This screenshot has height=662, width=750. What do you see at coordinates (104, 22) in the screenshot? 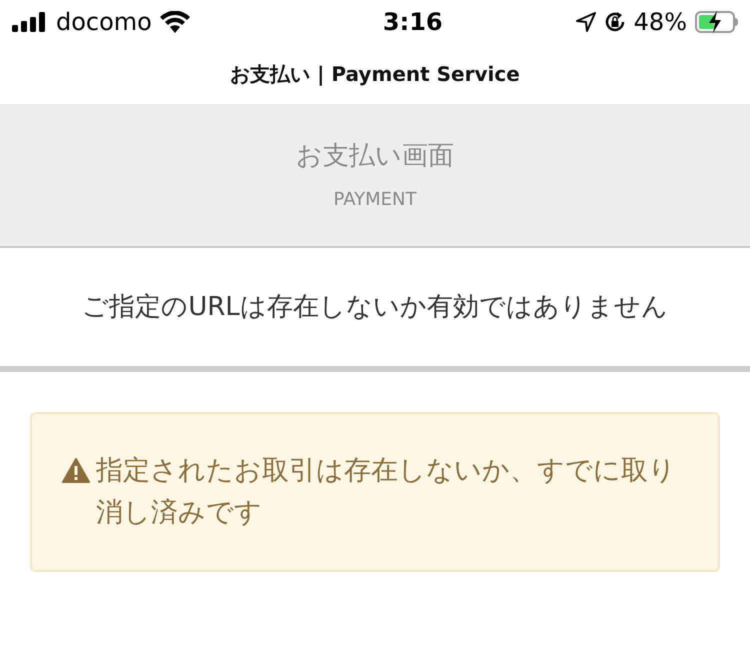
I see `carrier-name: docomo` at bounding box center [104, 22].